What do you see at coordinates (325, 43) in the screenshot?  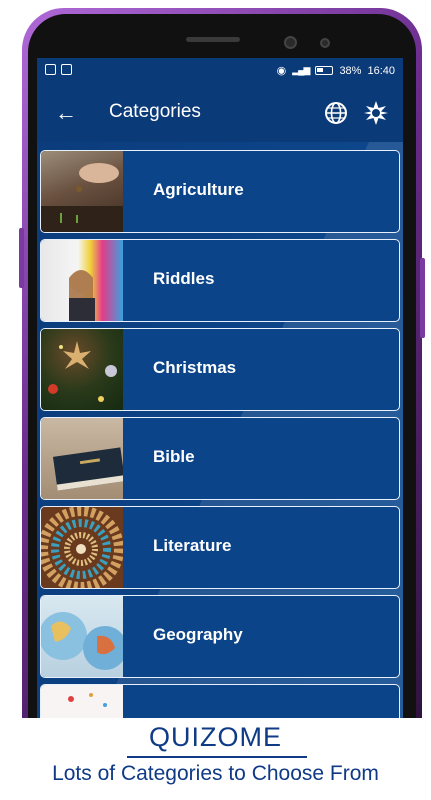 I see `sensor-icon` at bounding box center [325, 43].